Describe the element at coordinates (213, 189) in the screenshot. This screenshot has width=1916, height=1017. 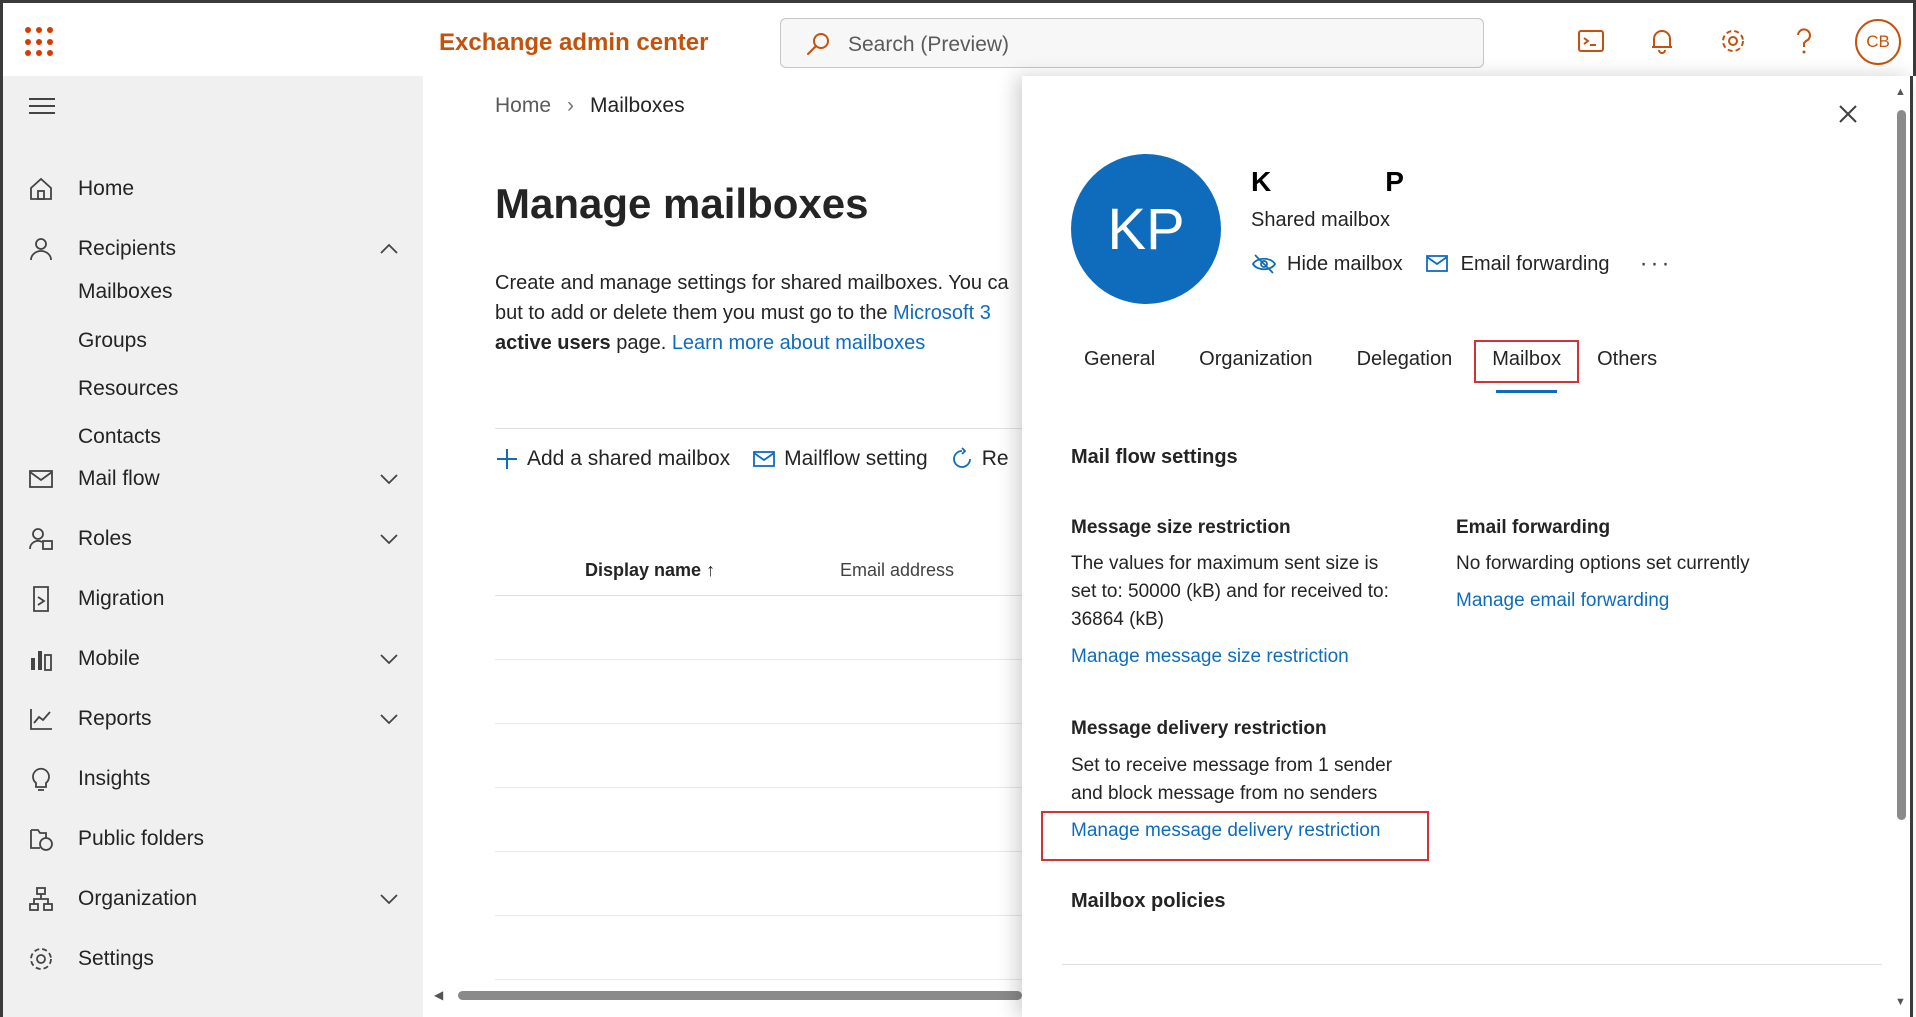
I see `sidebar-item-home: Home` at that location.